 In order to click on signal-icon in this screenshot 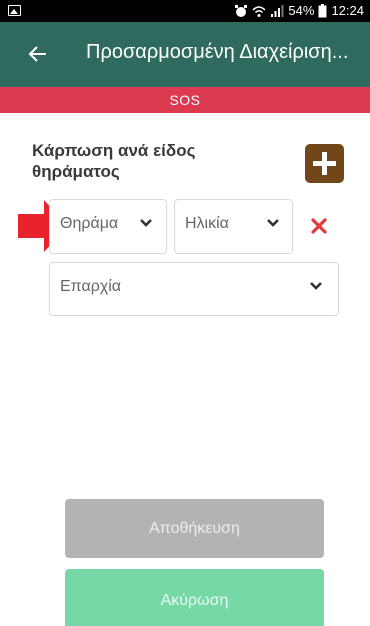, I will do `click(277, 10)`.